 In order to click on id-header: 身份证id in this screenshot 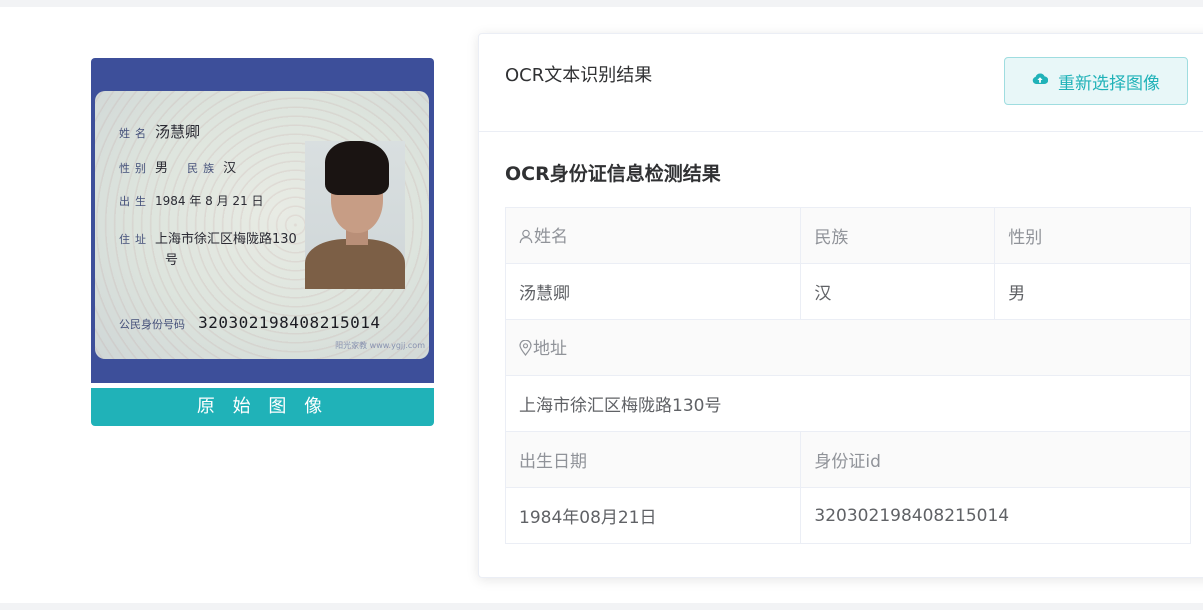, I will do `click(847, 462)`.